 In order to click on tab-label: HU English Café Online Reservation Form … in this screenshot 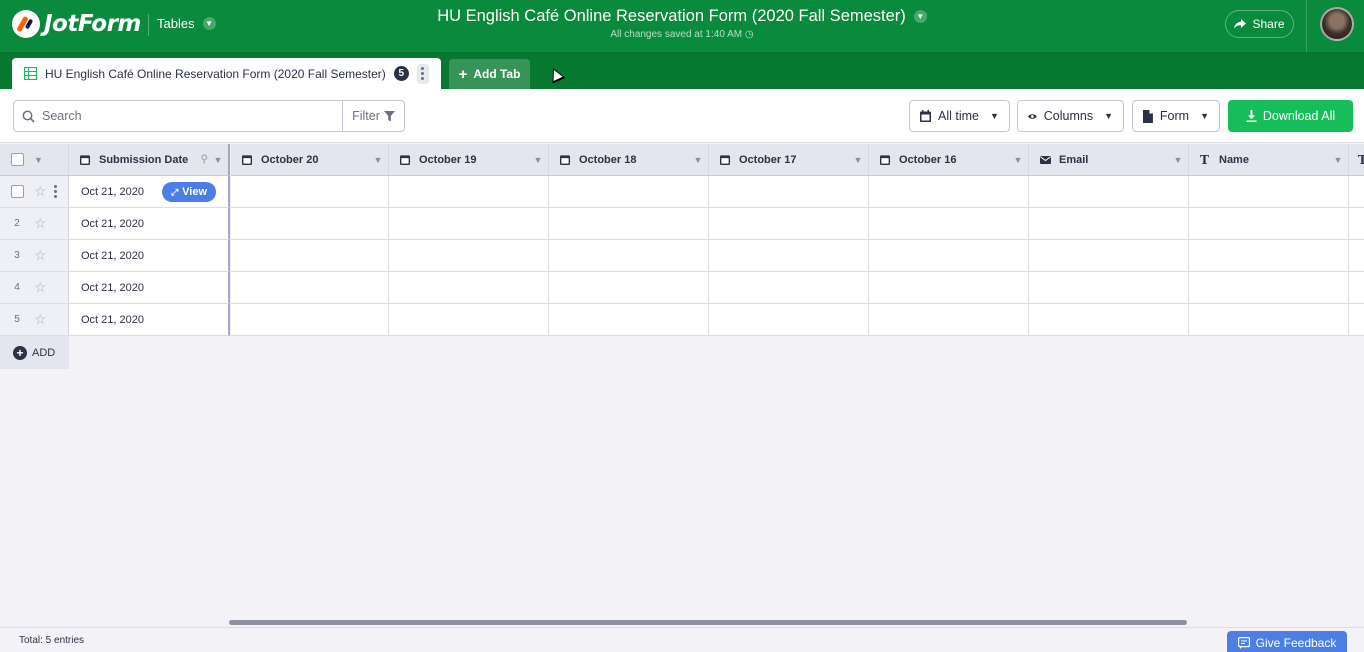, I will do `click(215, 73)`.